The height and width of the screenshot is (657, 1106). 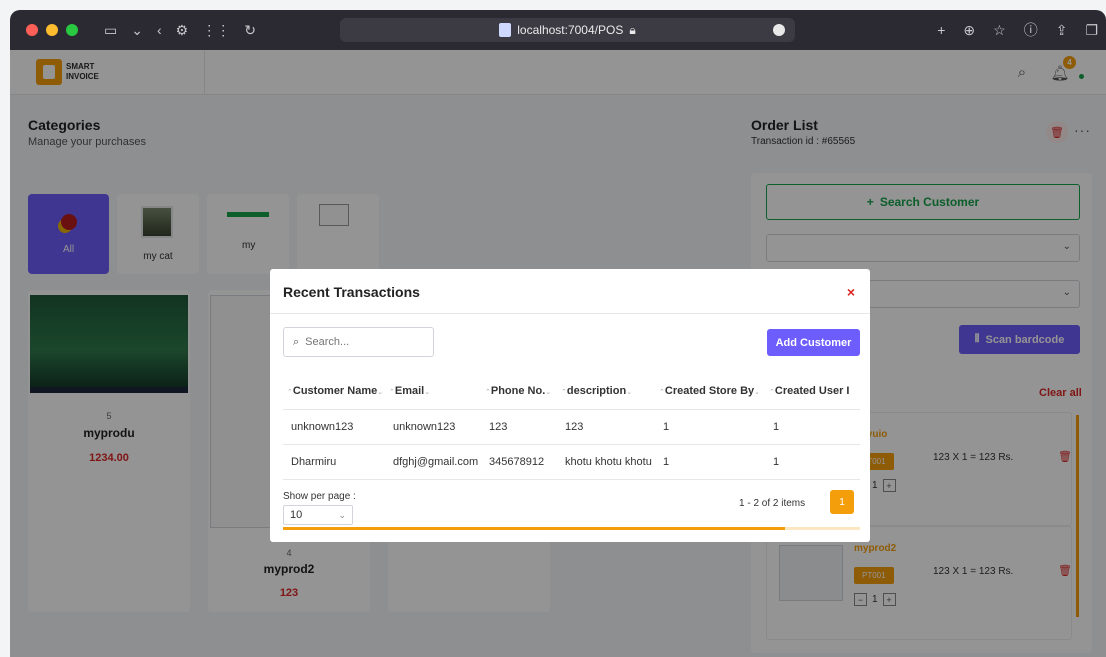 I want to click on page-button: 1, so click(x=842, y=502).